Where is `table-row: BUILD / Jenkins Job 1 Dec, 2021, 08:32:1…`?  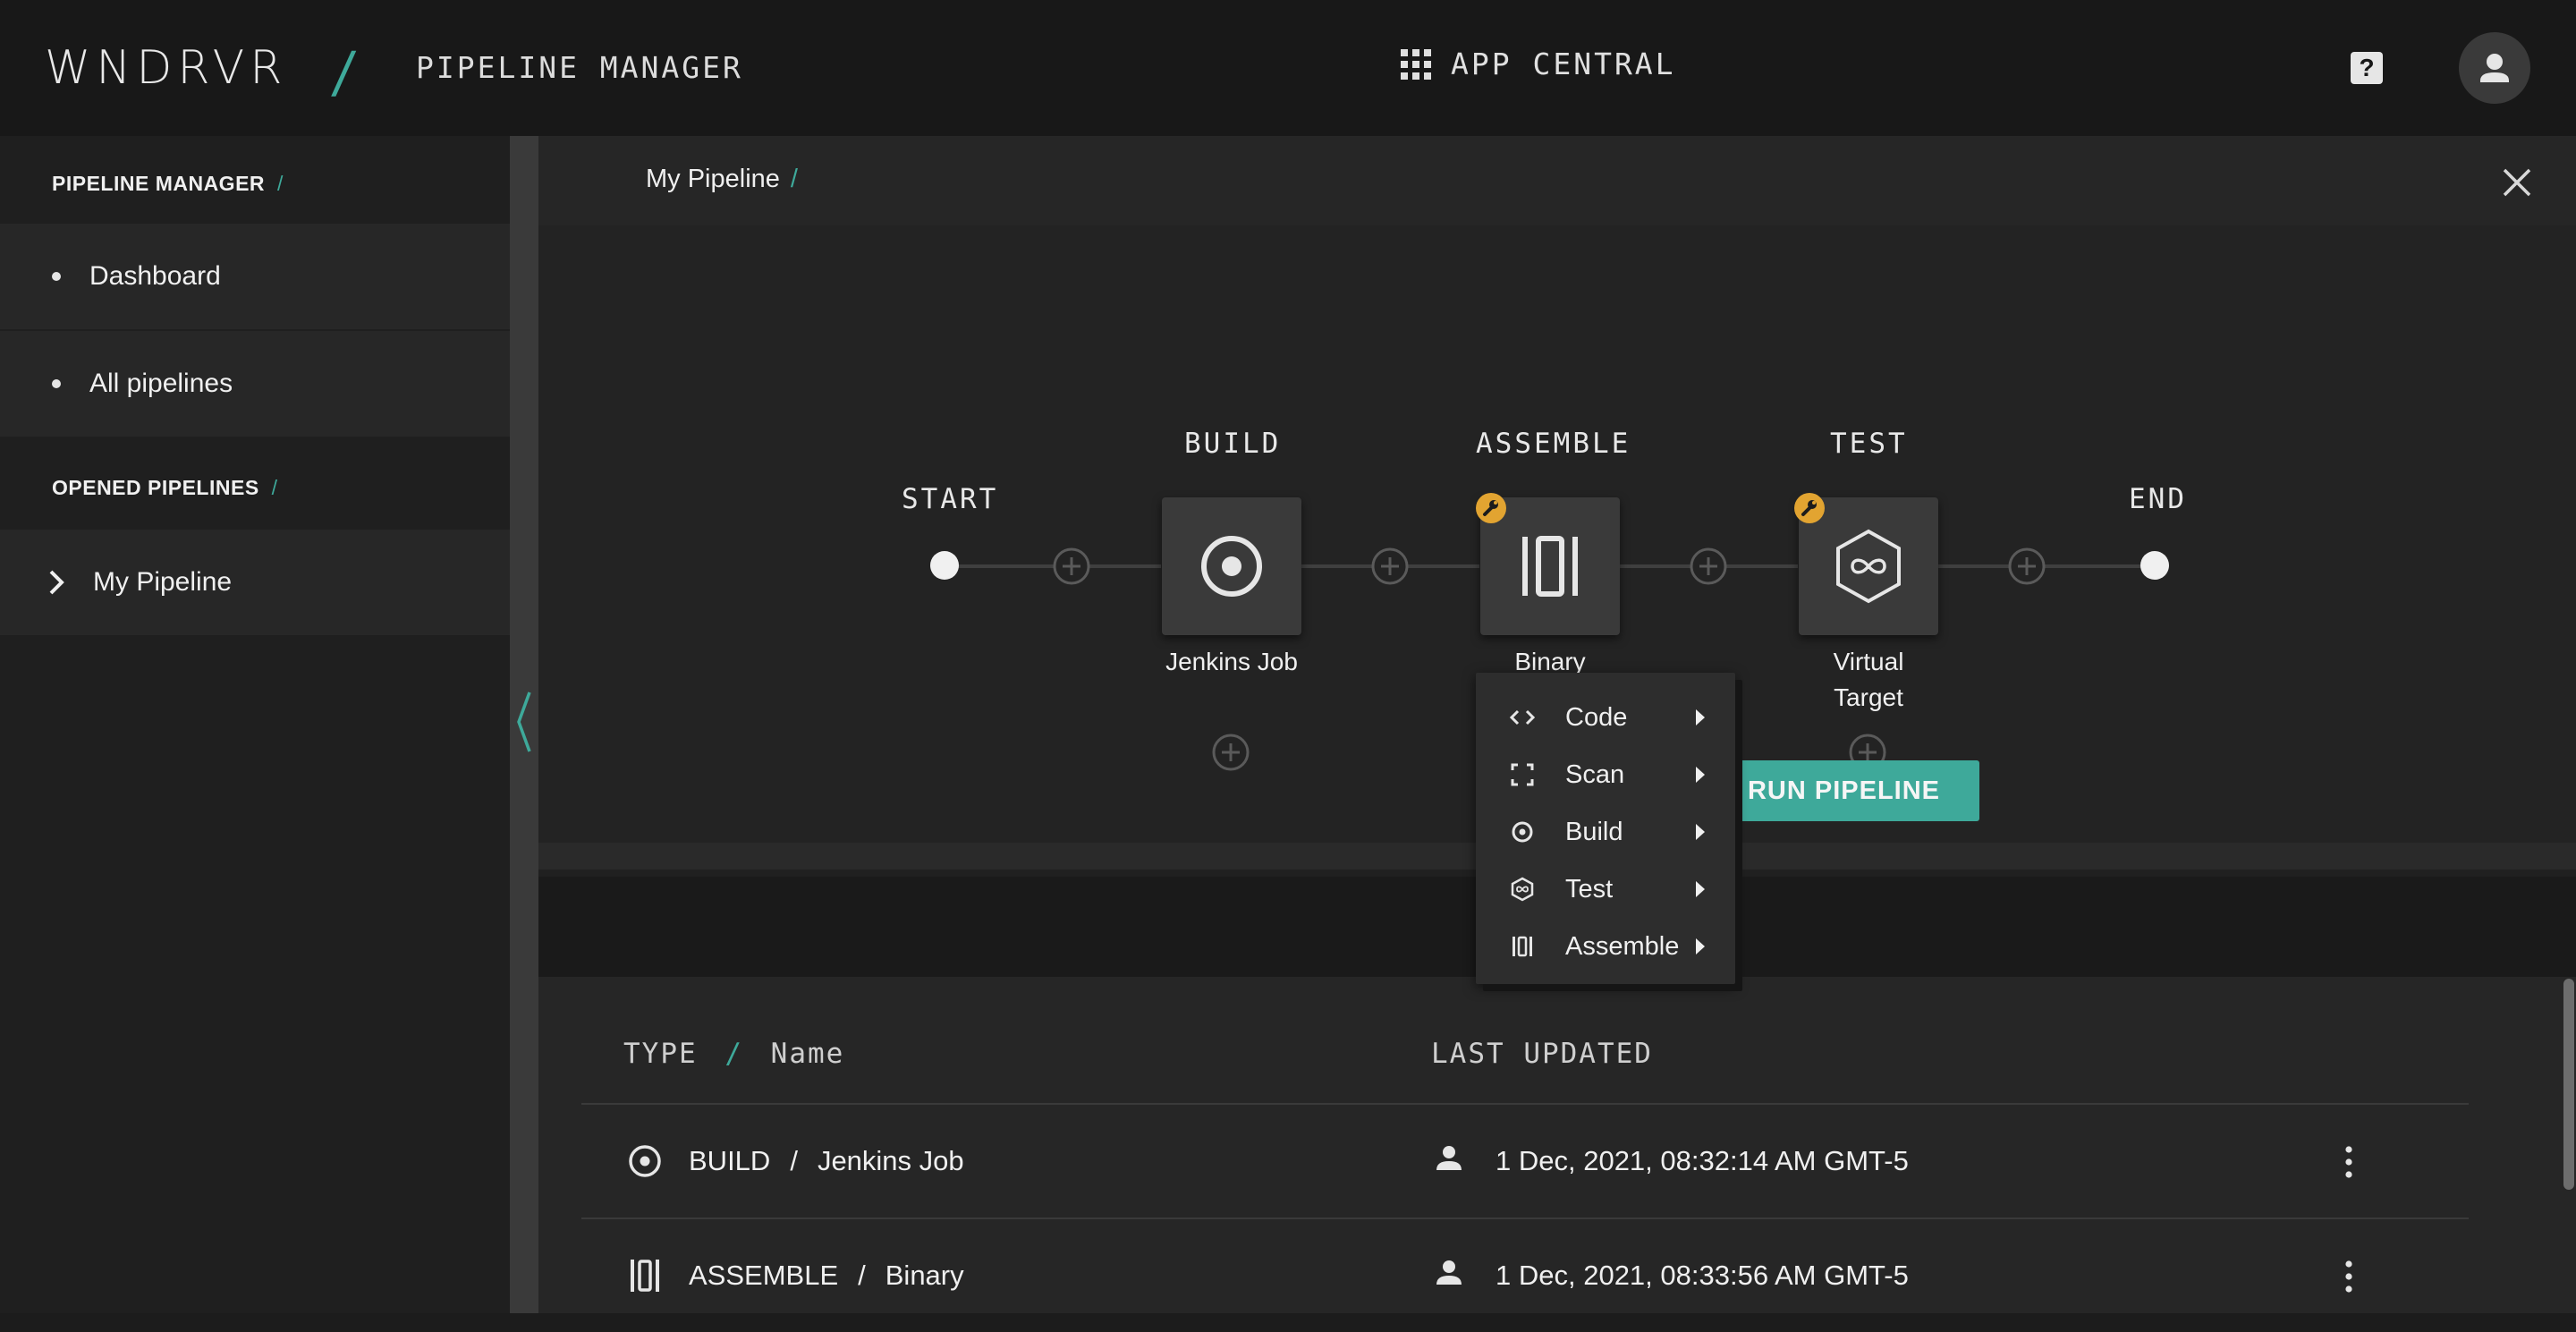
table-row: BUILD / Jenkins Job 1 Dec, 2021, 08:32:1… is located at coordinates (1525, 1161).